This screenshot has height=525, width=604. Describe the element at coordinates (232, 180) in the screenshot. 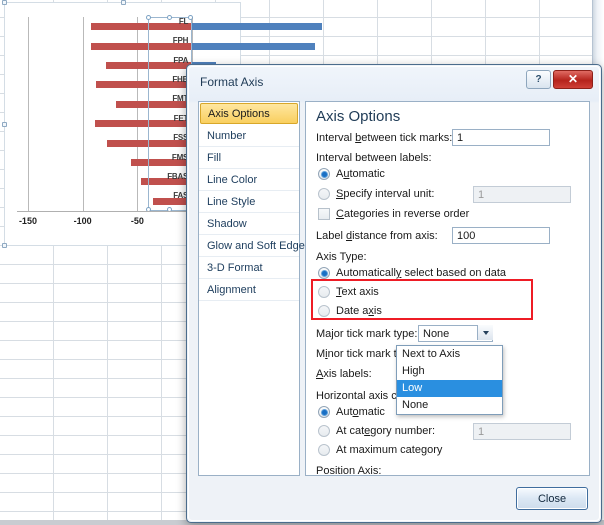

I see `sidebar-item-label: Line Color` at that location.